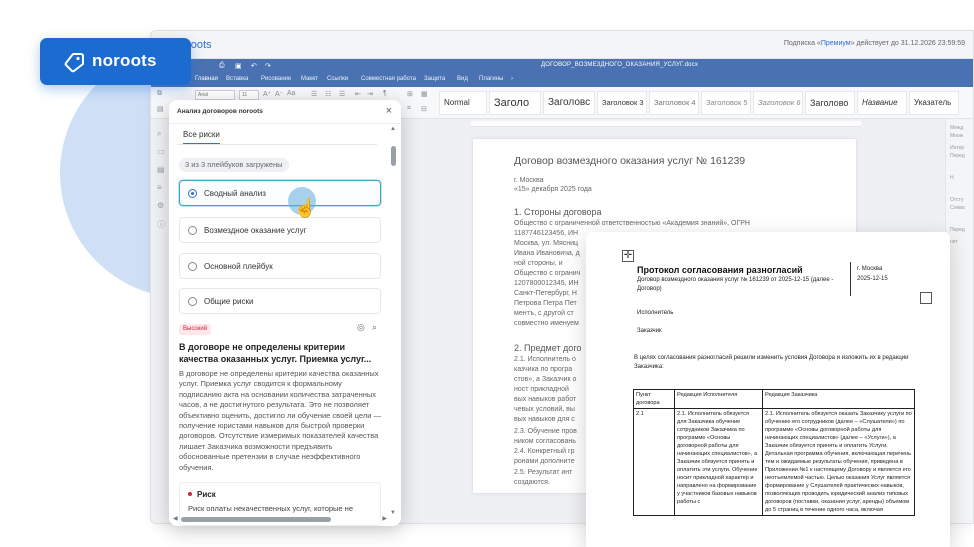 The height and width of the screenshot is (547, 974). Describe the element at coordinates (115, 61) in the screenshot. I see `brand-badge: noroots` at that location.